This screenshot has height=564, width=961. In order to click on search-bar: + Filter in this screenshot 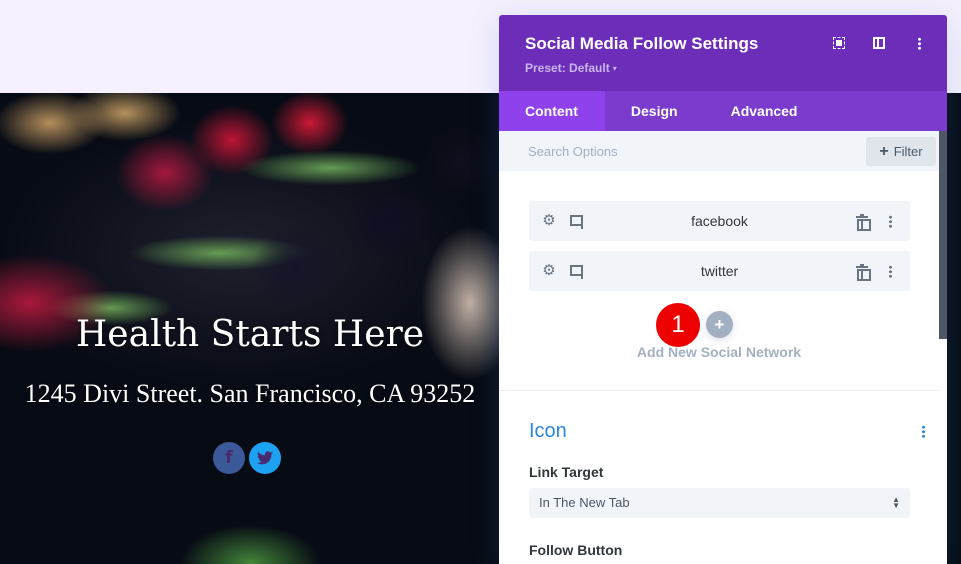, I will do `click(723, 151)`.